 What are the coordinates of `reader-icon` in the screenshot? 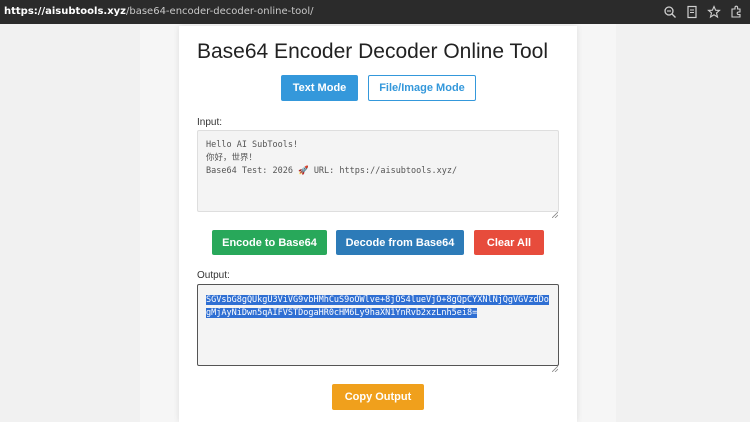 It's located at (692, 12).